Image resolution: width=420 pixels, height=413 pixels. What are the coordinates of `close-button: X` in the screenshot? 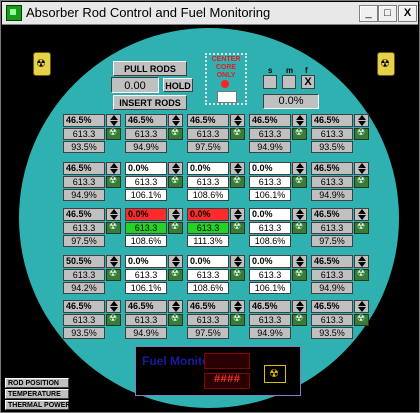 It's located at (407, 13).